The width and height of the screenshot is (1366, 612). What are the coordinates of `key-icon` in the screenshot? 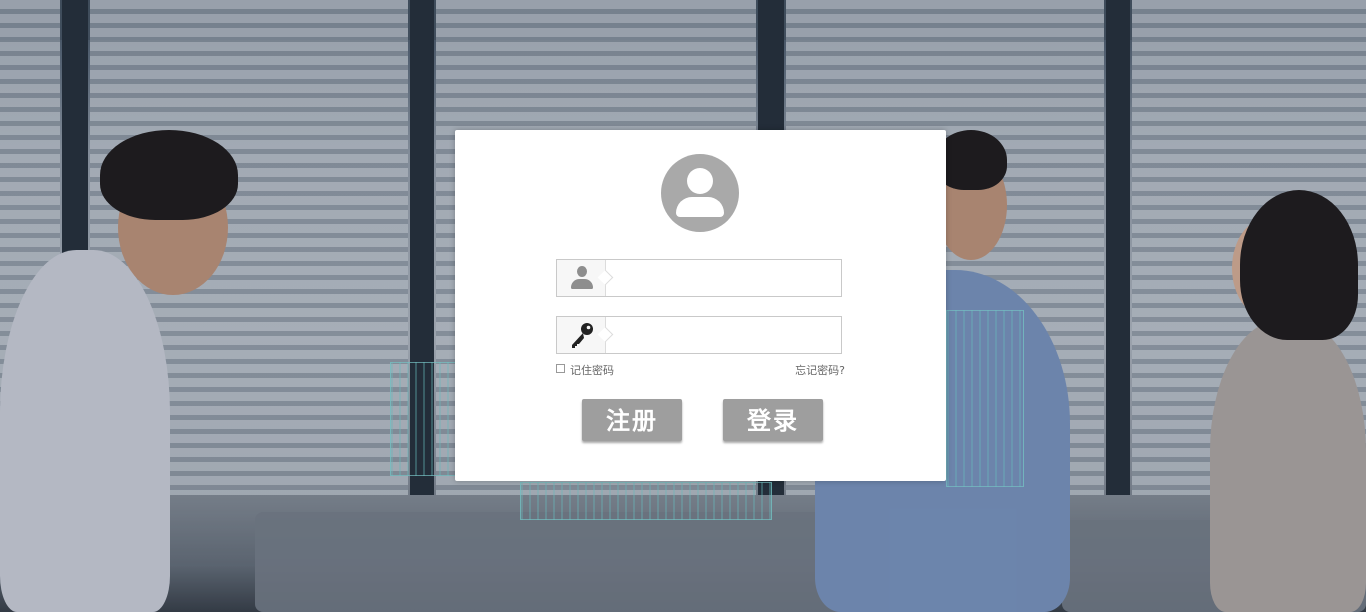 It's located at (582, 335).